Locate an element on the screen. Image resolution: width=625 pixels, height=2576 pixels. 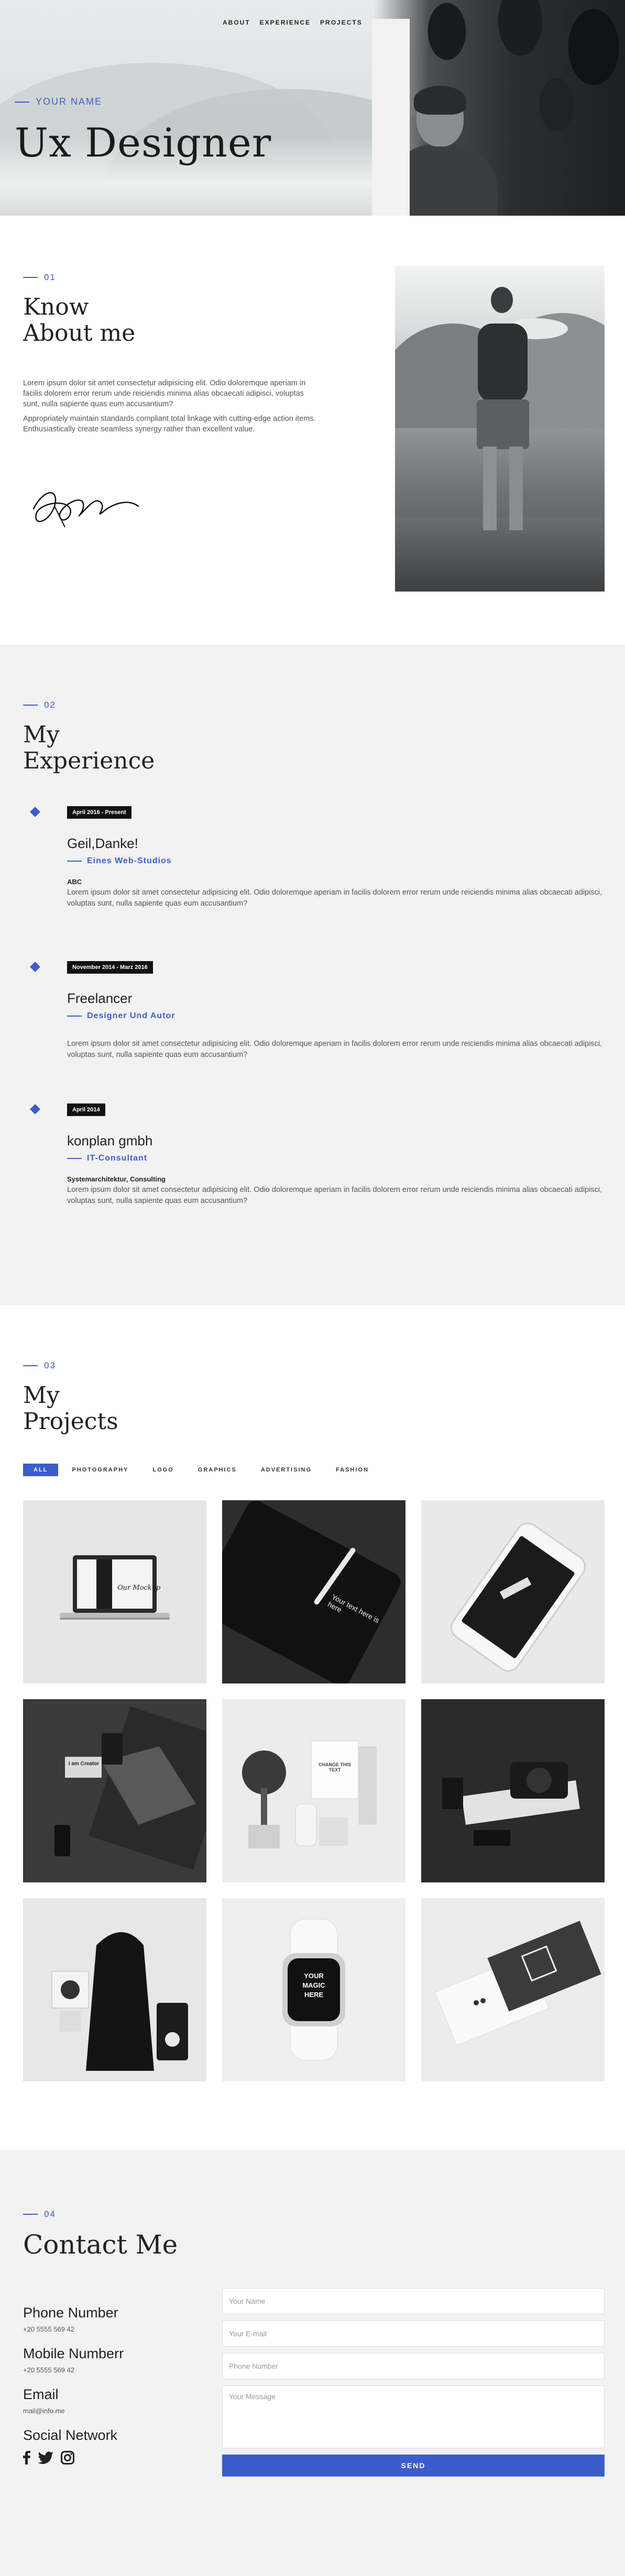
experience-heading-line2: Experience is located at coordinates (89, 761).